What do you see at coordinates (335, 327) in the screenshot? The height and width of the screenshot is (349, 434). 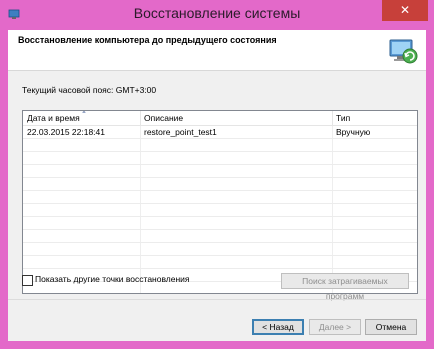 I see `next-button: Далее >` at bounding box center [335, 327].